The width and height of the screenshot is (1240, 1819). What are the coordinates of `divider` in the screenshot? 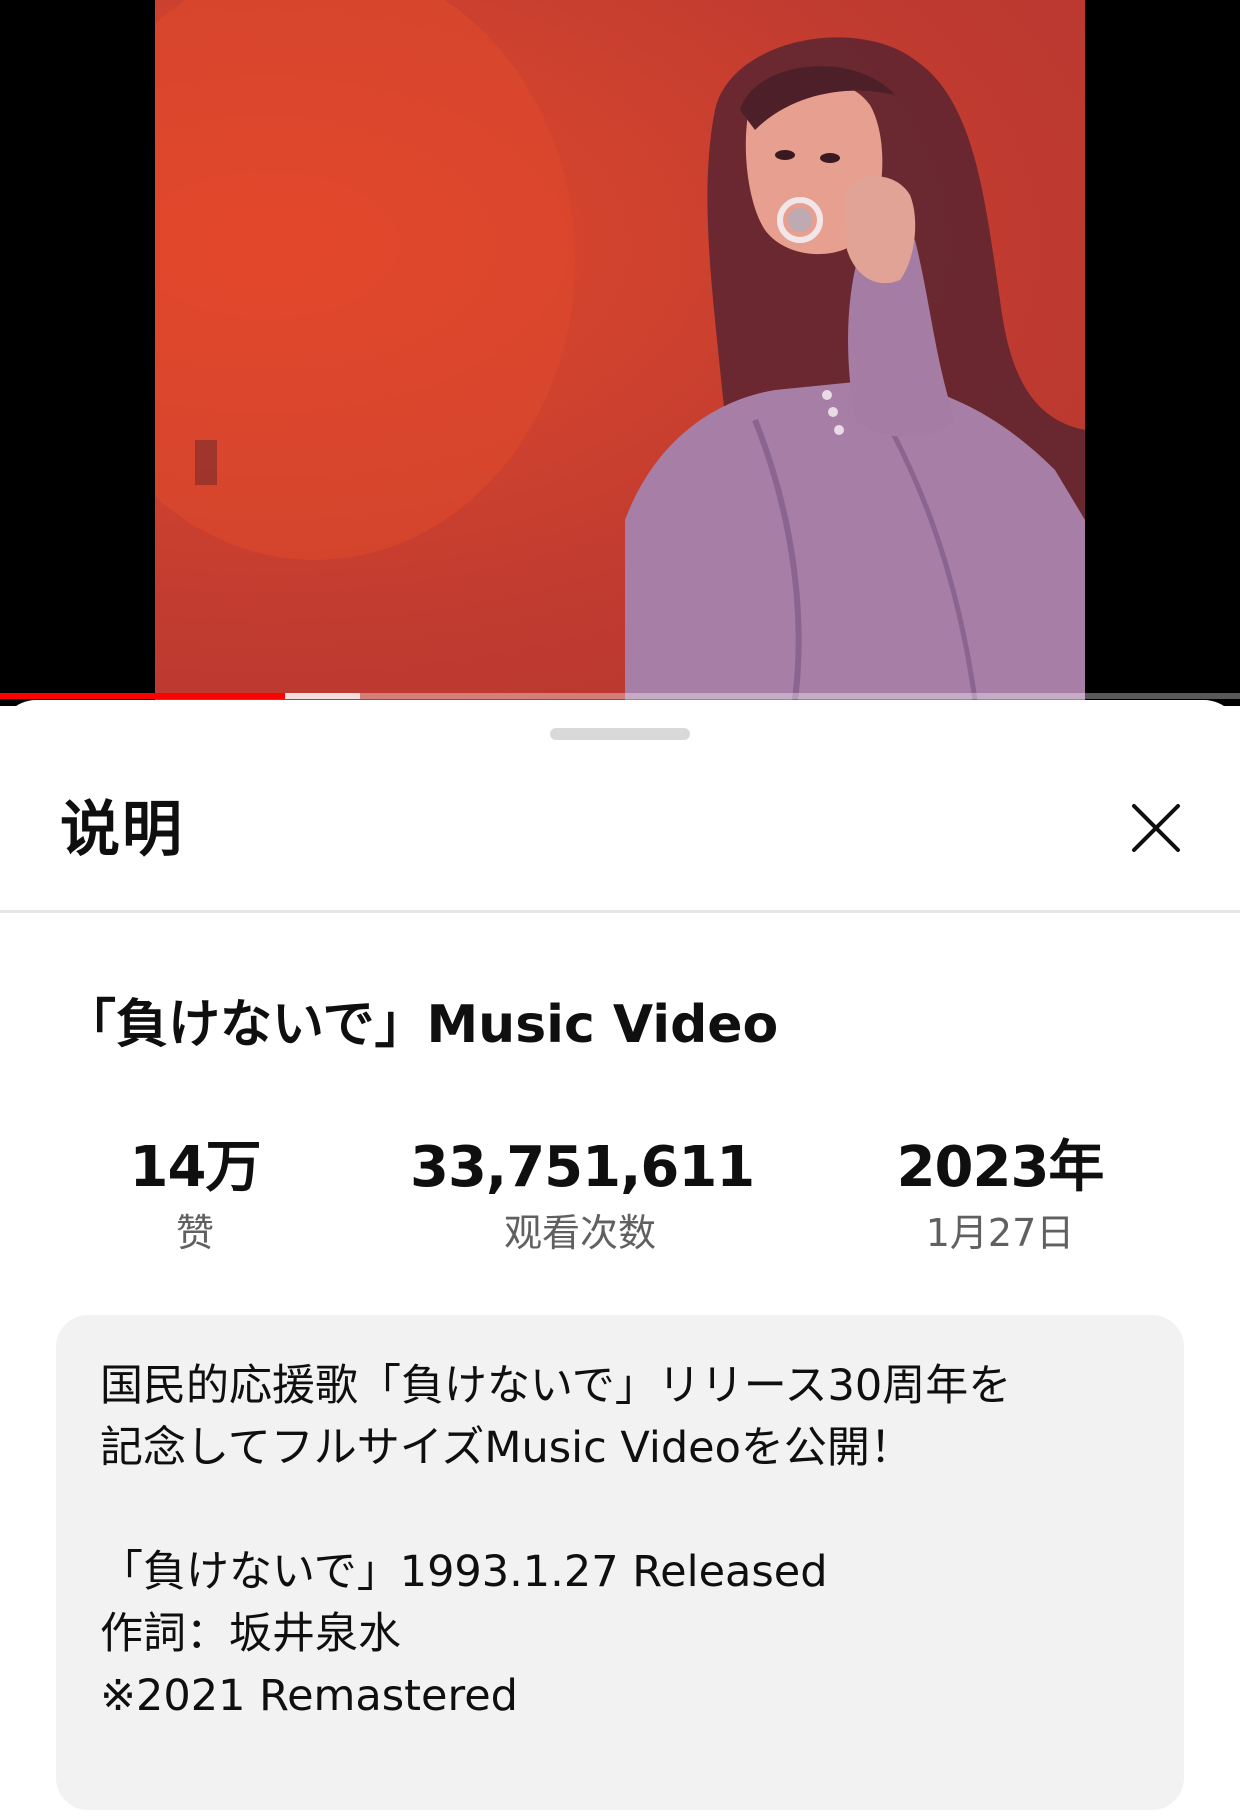 It's located at (620, 911).